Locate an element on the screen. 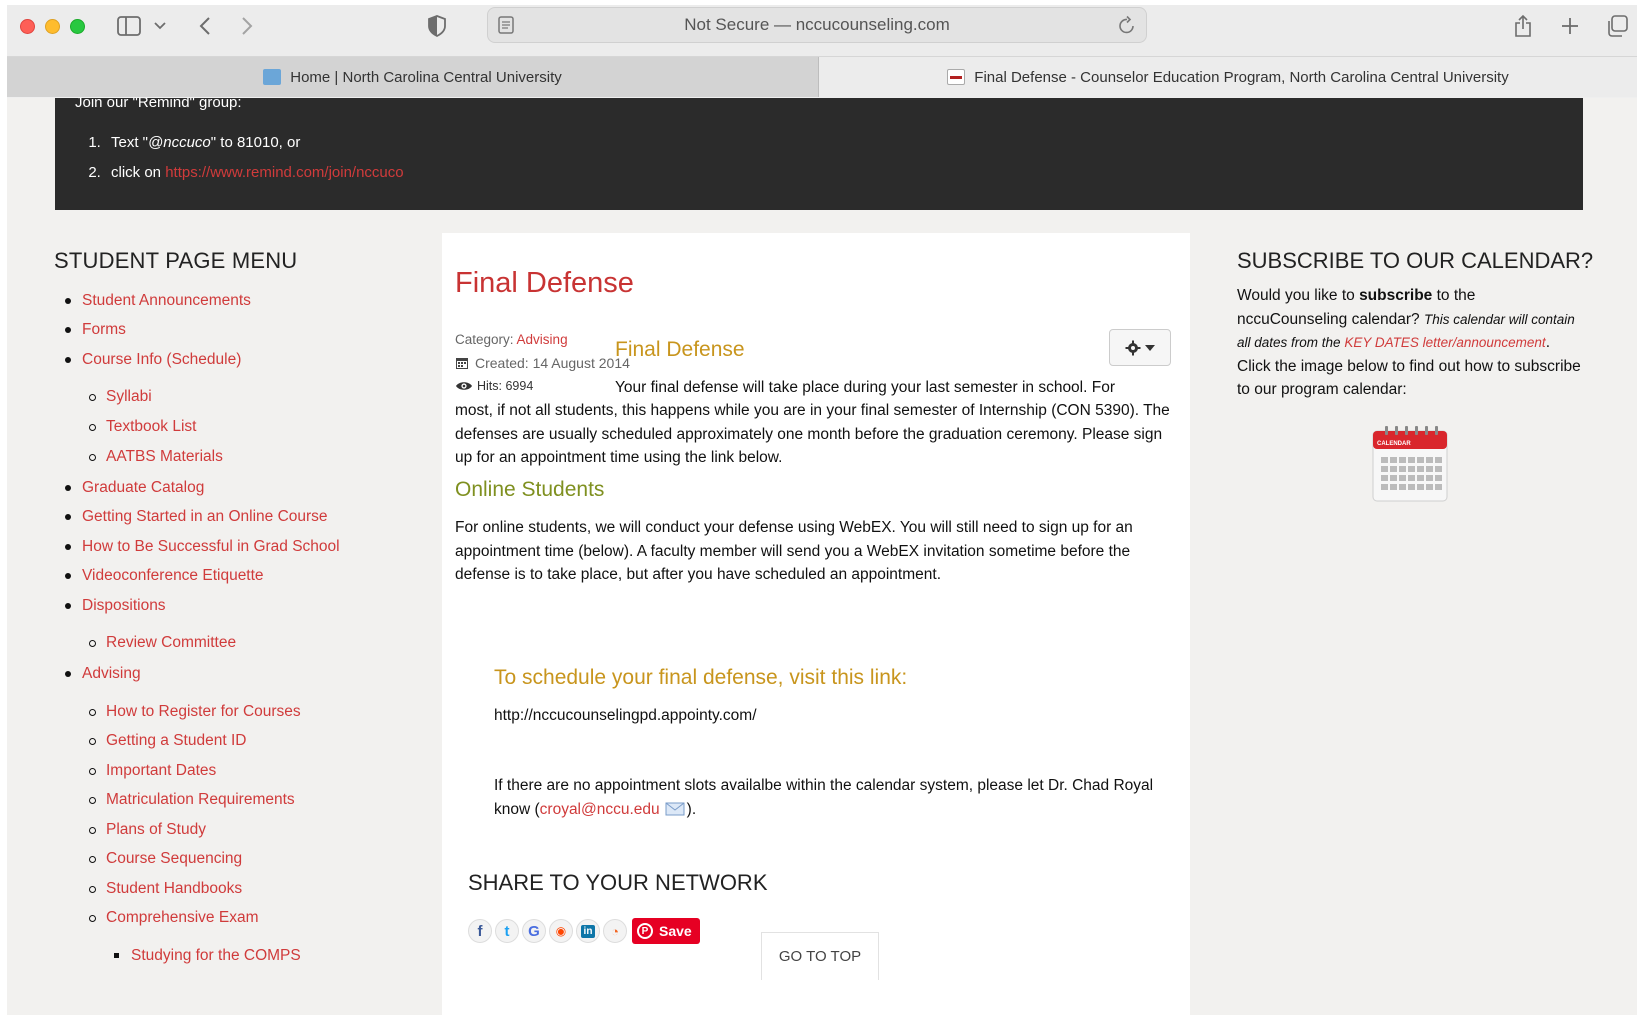 This screenshot has height=1015, width=1642. linkedin-icon: in is located at coordinates (588, 931).